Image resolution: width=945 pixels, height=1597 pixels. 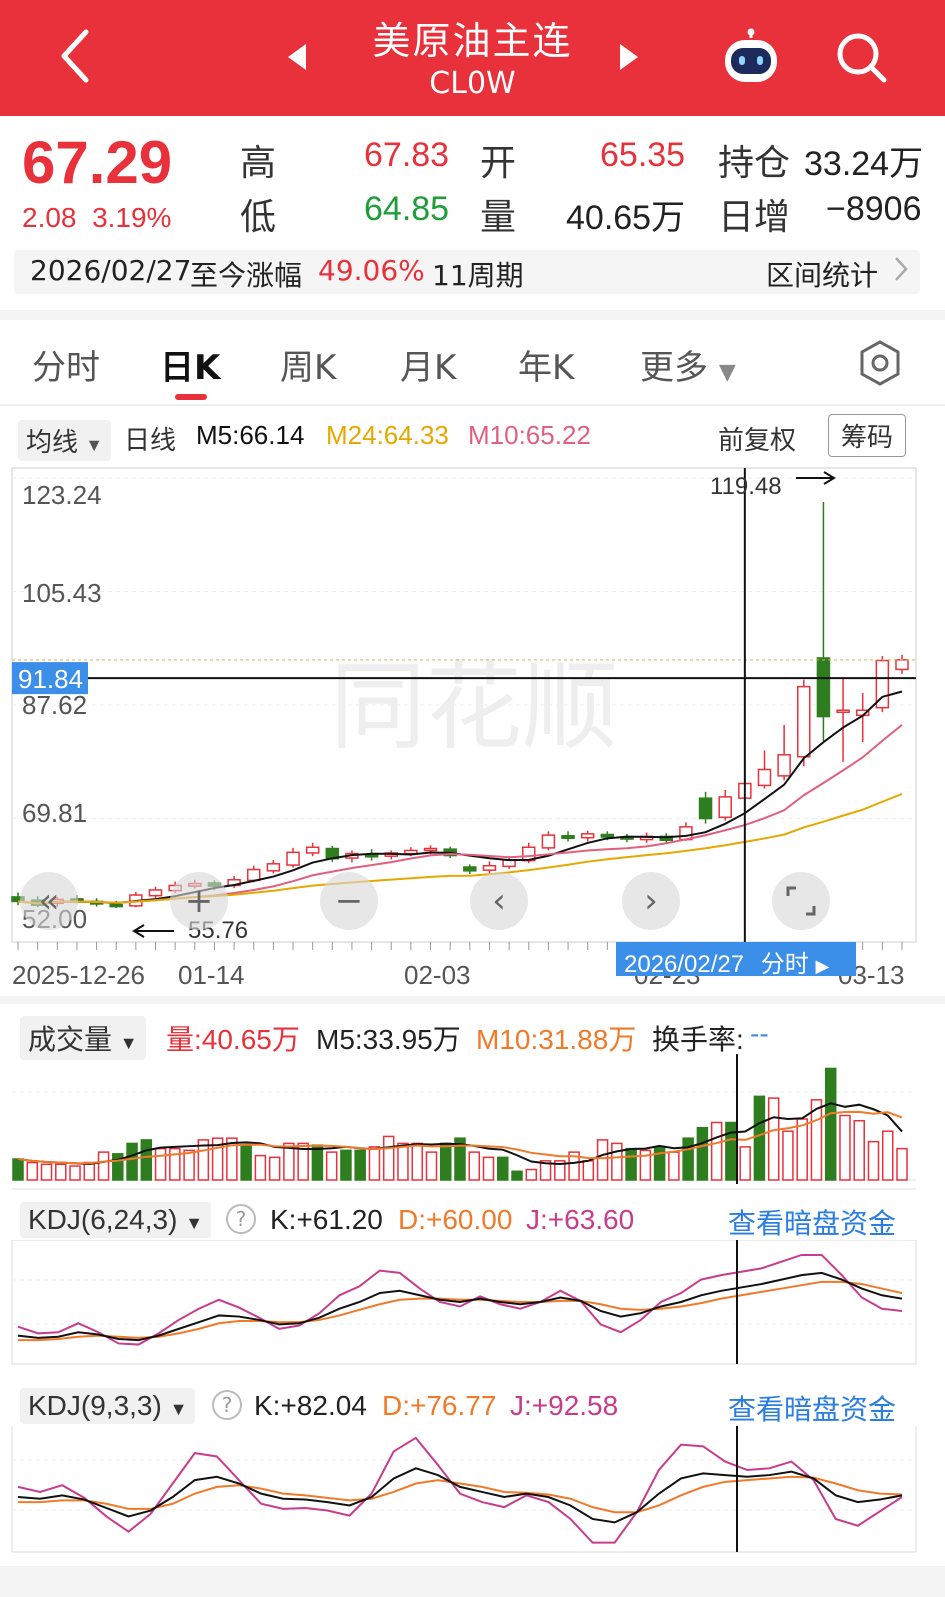 What do you see at coordinates (880, 363) in the screenshot?
I see `settings-icon` at bounding box center [880, 363].